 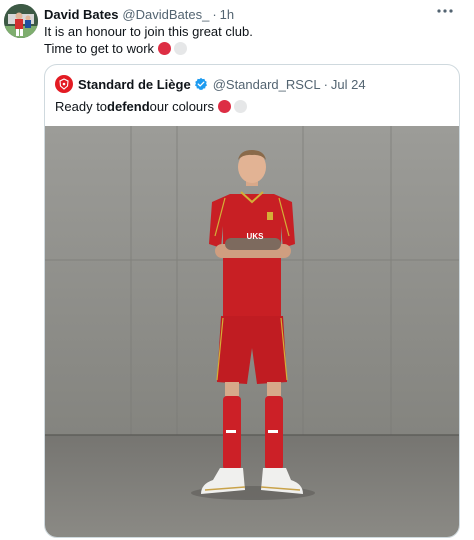 I want to click on tweet-line-1: It is an honour to join this great club., so click(x=148, y=31).